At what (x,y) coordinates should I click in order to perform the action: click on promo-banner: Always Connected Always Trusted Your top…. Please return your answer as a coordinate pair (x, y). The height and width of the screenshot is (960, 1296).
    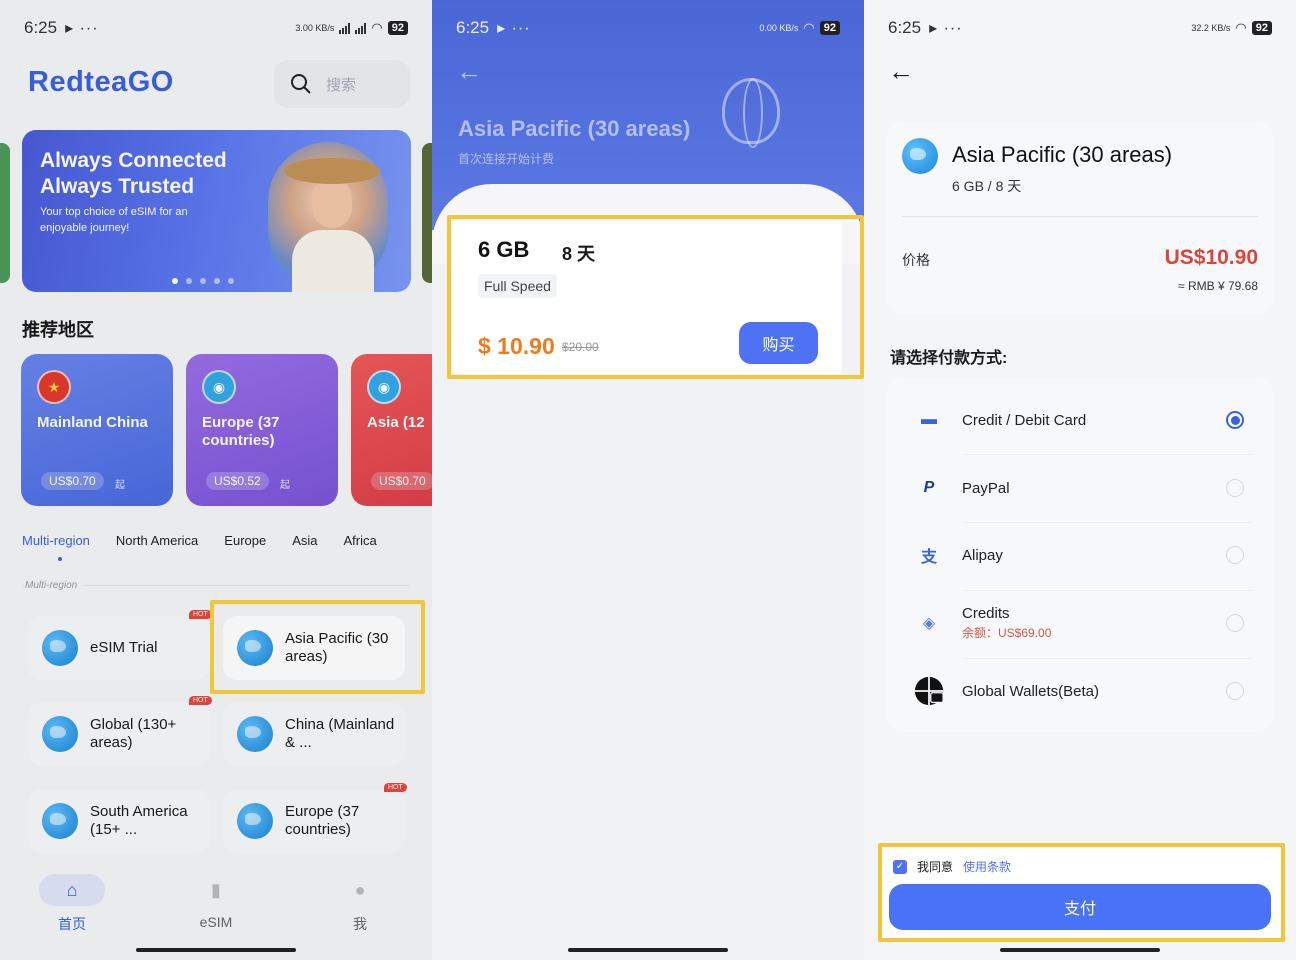
    Looking at the image, I should click on (216, 211).